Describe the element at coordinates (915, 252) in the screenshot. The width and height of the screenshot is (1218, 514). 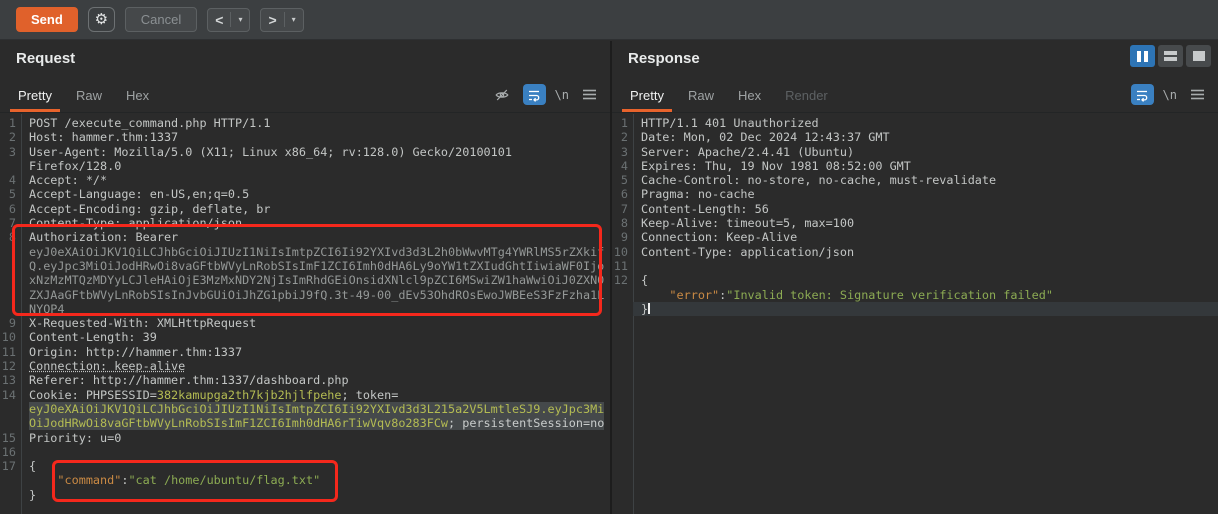
I see `editor-line: 10 Content-Type: application/json` at that location.